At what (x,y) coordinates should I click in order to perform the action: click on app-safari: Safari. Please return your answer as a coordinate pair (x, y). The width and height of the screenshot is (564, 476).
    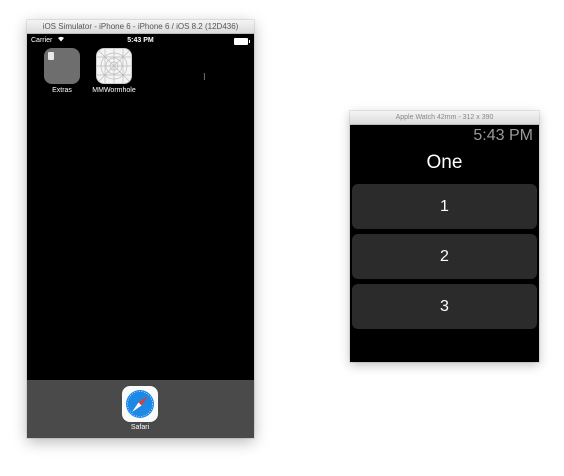
    Looking at the image, I should click on (140, 408).